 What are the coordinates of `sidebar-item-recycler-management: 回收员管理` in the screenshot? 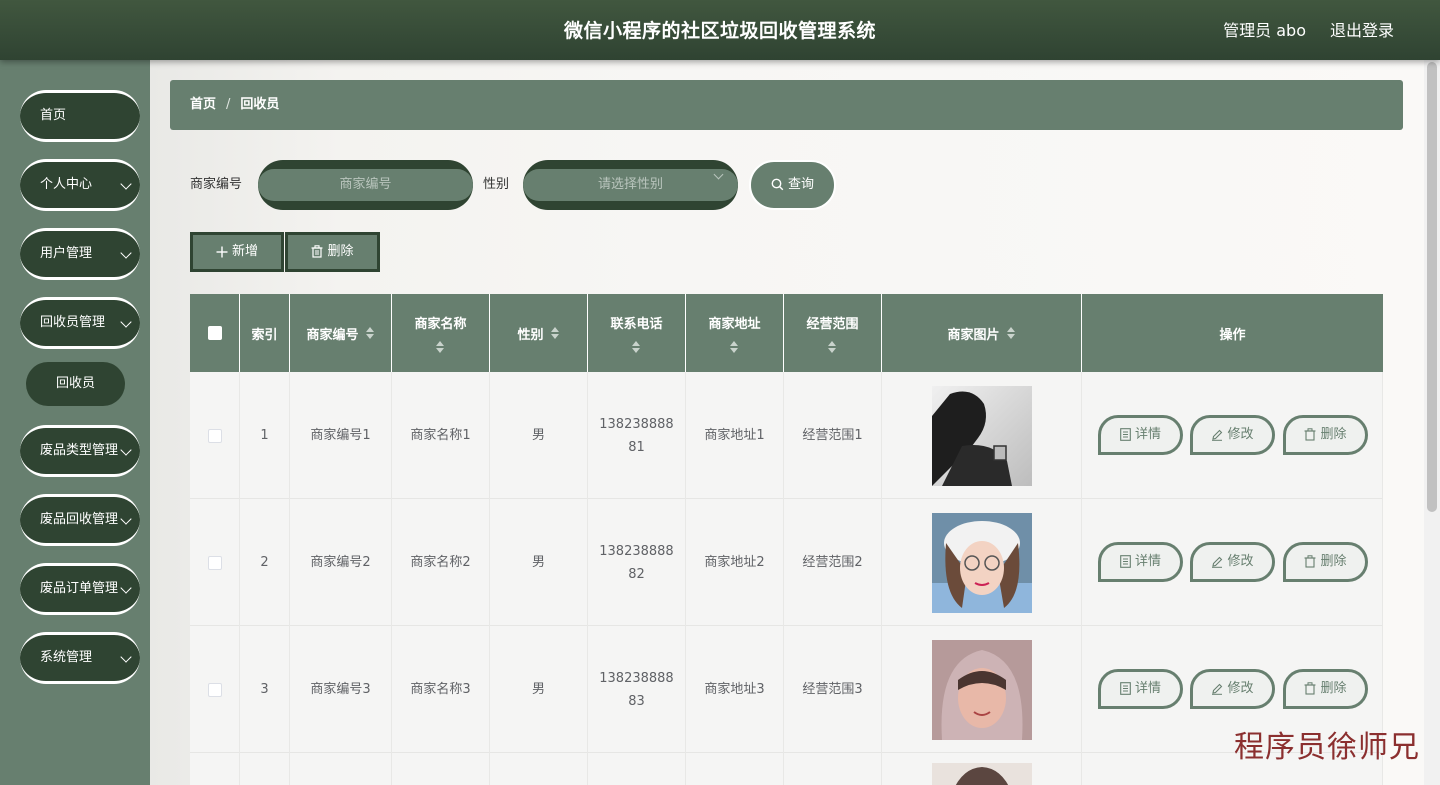 It's located at (80, 323).